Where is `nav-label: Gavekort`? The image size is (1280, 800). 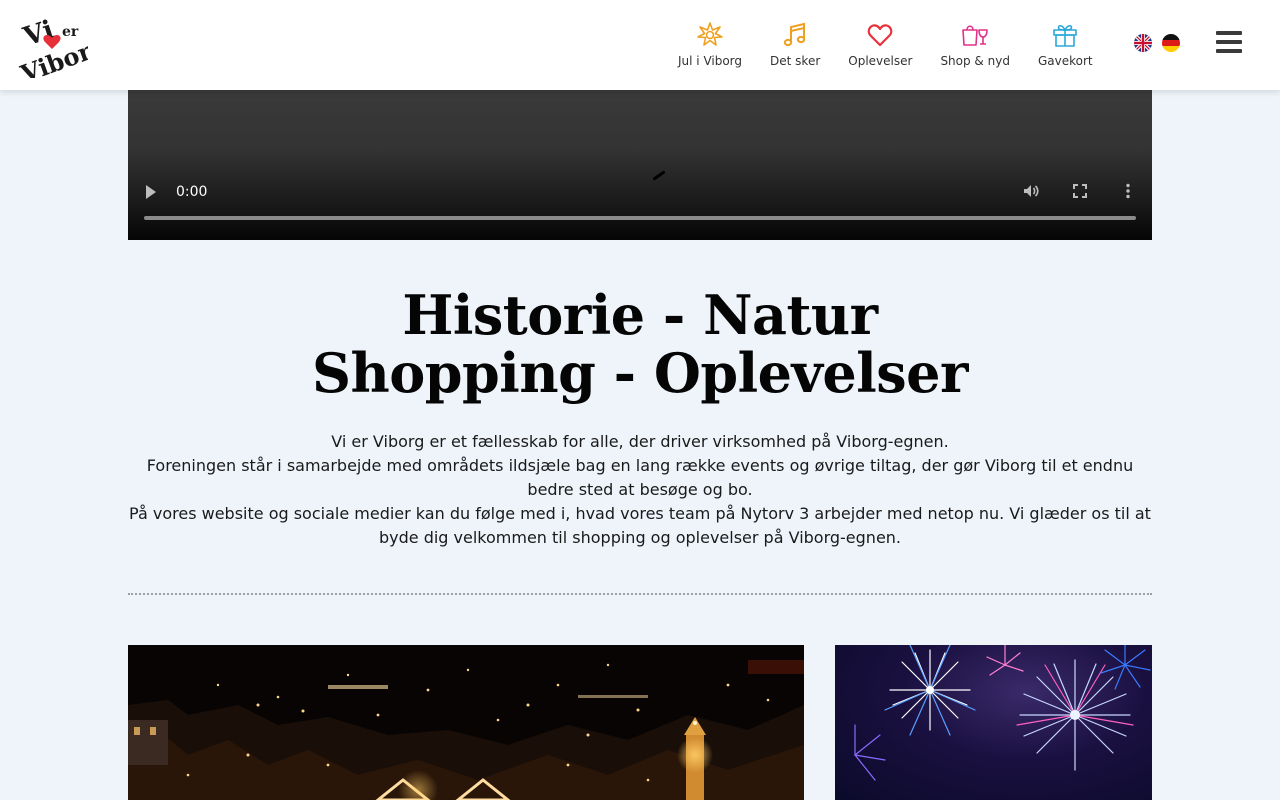
nav-label: Gavekort is located at coordinates (1065, 61).